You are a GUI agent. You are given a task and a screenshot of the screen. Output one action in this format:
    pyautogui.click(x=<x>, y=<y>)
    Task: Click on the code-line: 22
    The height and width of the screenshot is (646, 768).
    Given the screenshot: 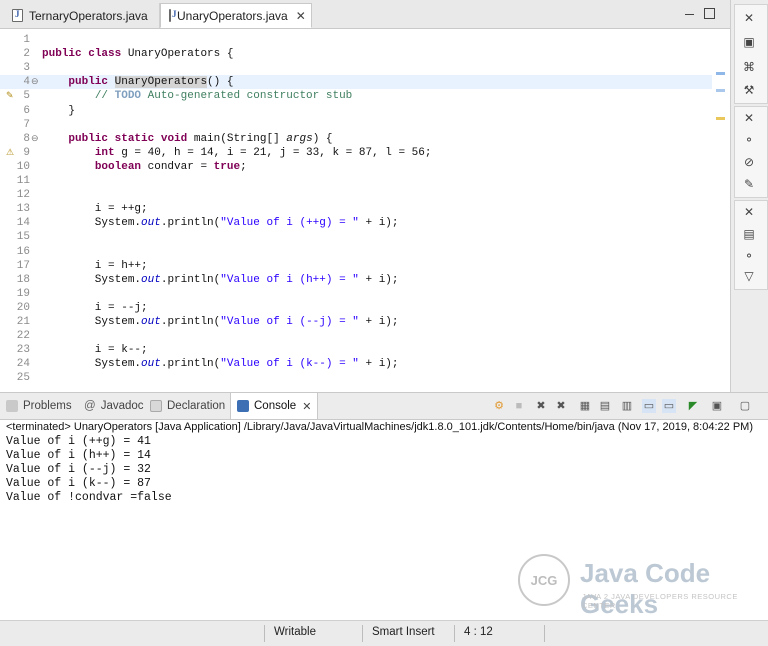 What is the action you would take?
    pyautogui.click(x=356, y=336)
    